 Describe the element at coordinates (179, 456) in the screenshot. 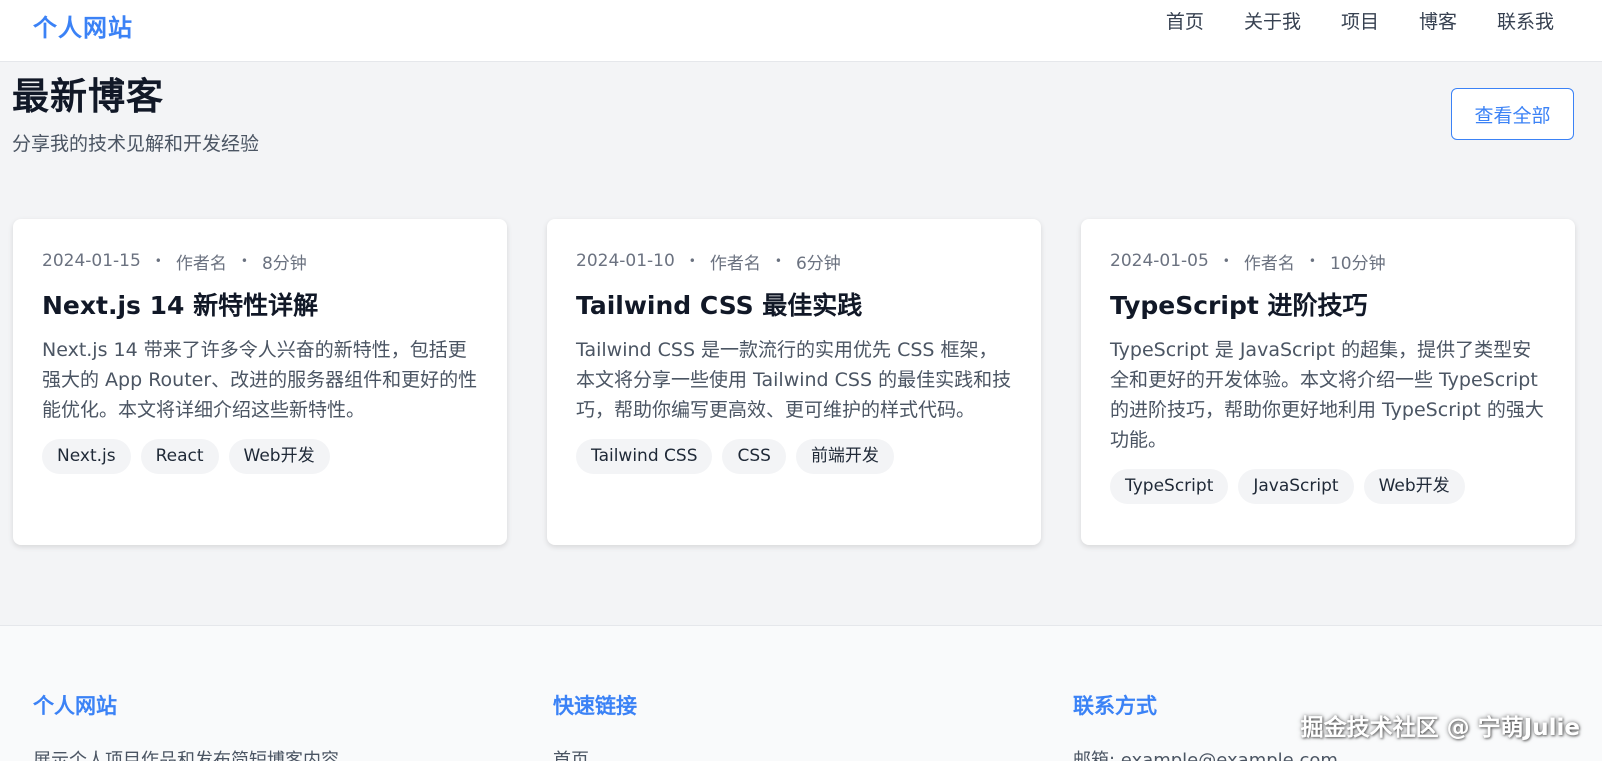

I see `tag: React` at that location.